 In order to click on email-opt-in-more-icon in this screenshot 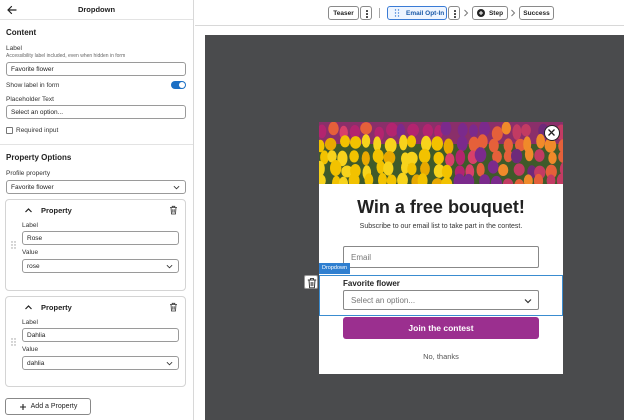, I will do `click(454, 13)`.